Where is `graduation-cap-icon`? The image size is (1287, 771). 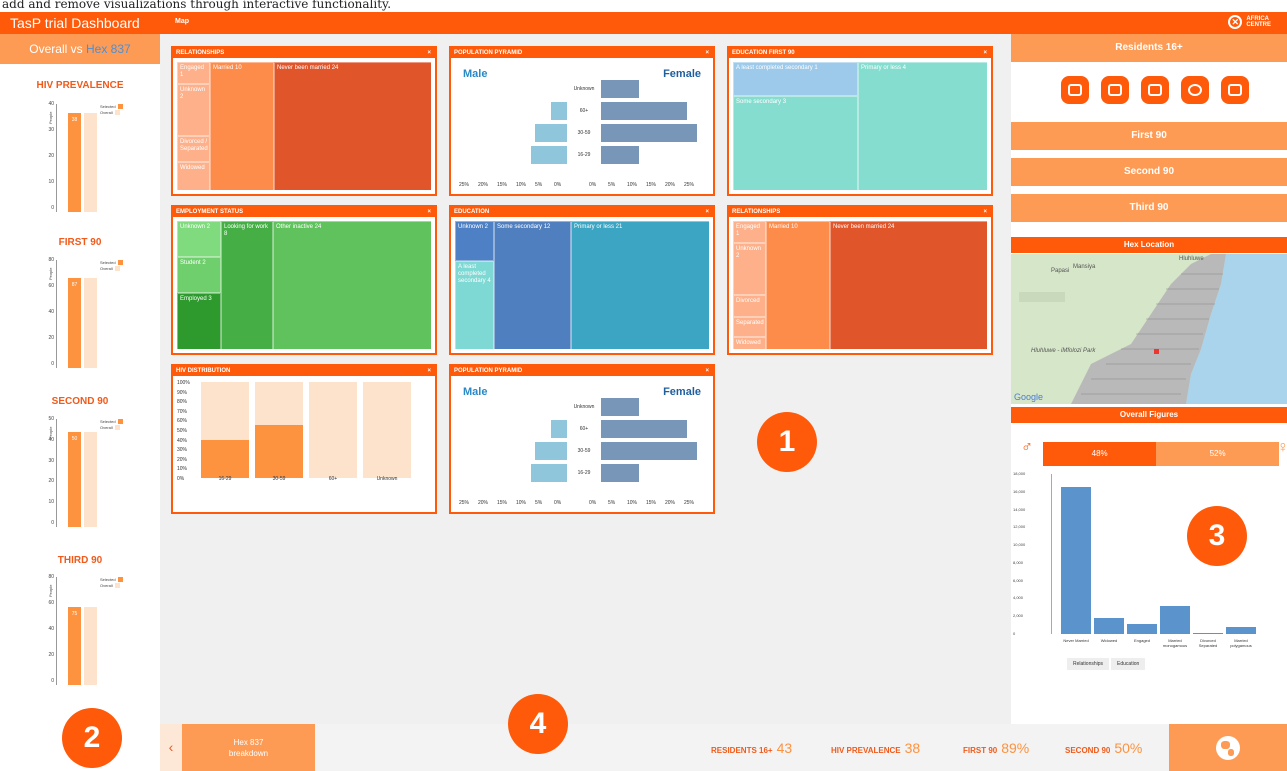 graduation-cap-icon is located at coordinates (1155, 90).